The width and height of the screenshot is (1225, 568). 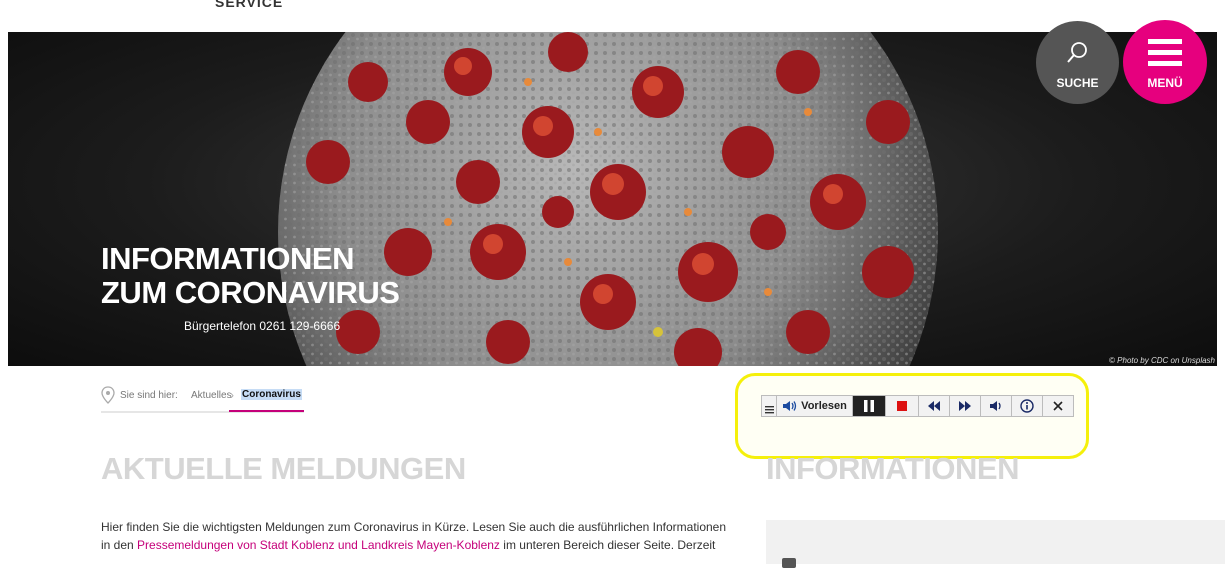 I want to click on vorlesen-label: Vorlesen, so click(x=824, y=406).